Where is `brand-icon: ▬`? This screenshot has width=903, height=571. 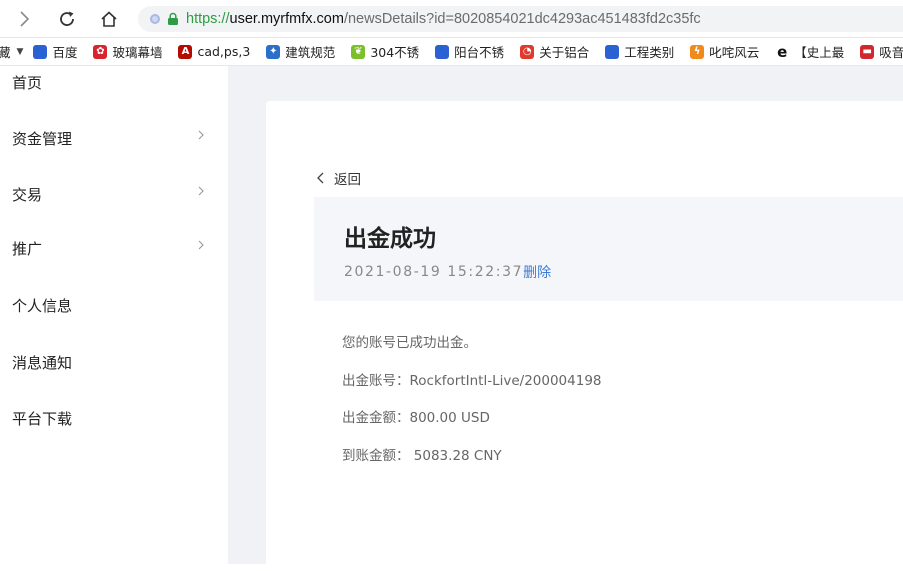 brand-icon: ▬ is located at coordinates (867, 51).